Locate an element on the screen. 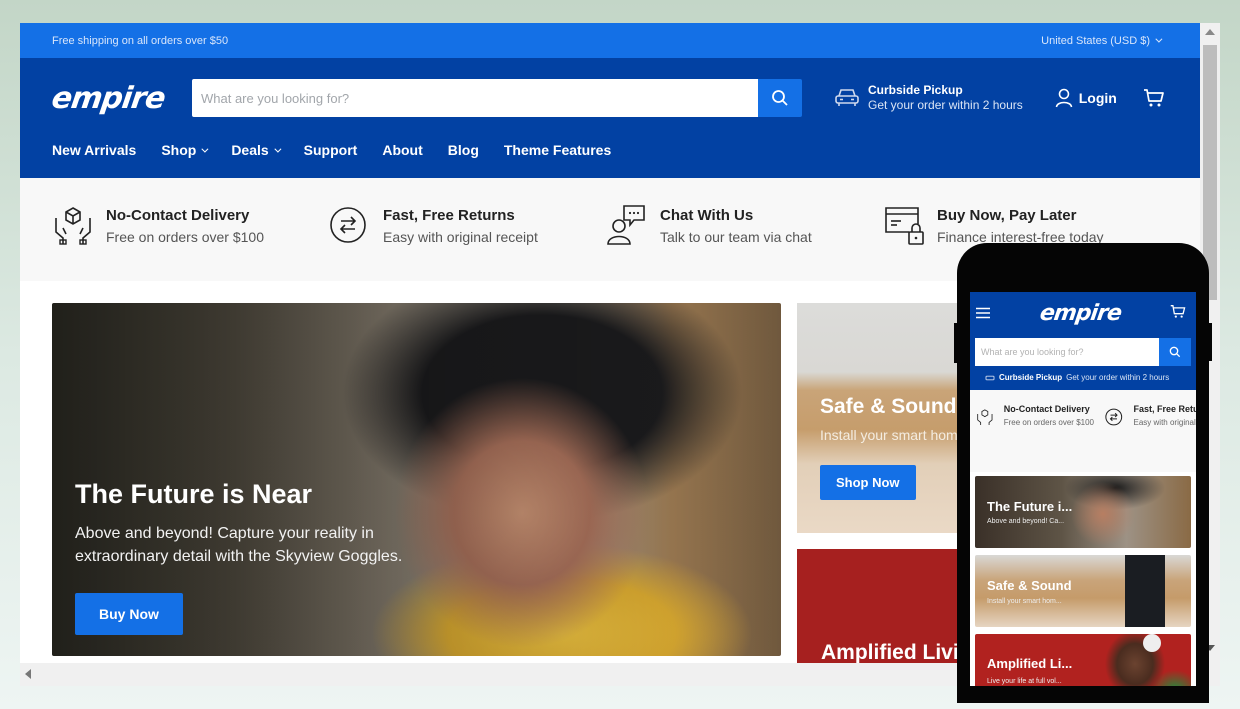 Image resolution: width=1240 pixels, height=709 pixels. feature-item: Chat With Us Talk to our team via chat is located at coordinates (744, 242).